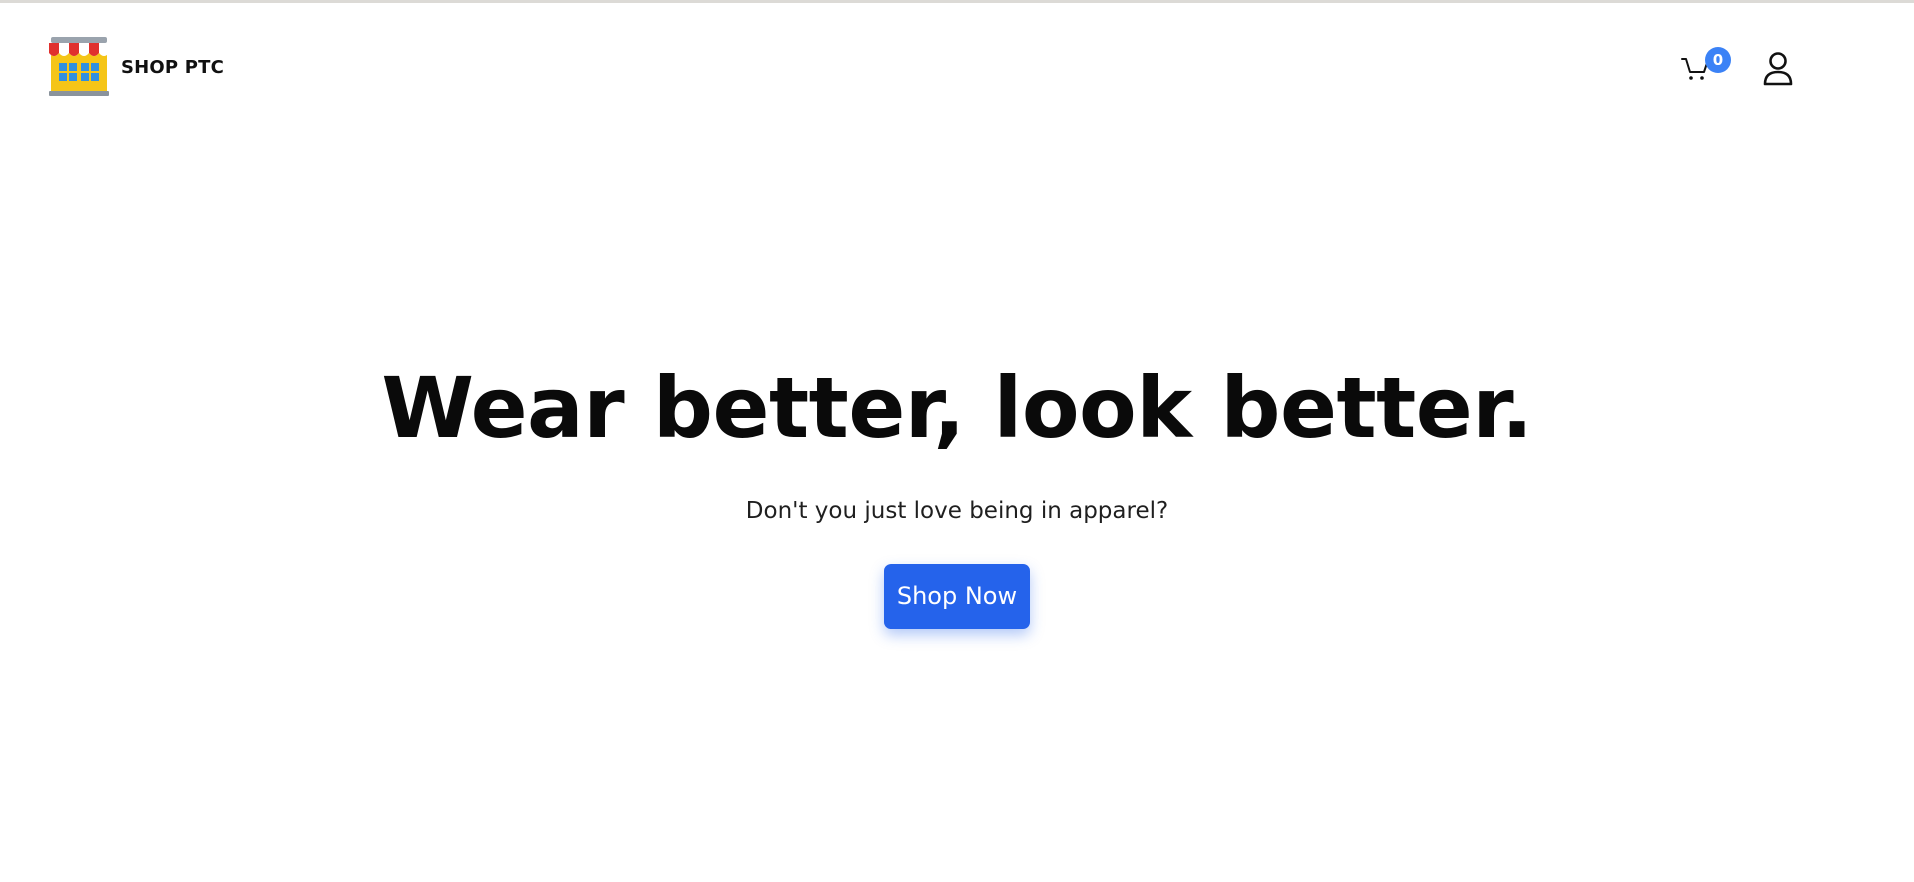  I want to click on store-icon, so click(79, 66).